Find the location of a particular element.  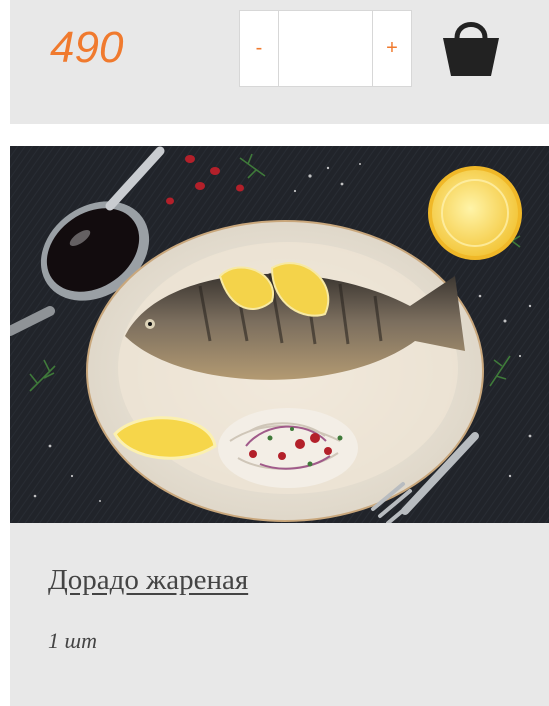

quantity-input is located at coordinates (325, 48).